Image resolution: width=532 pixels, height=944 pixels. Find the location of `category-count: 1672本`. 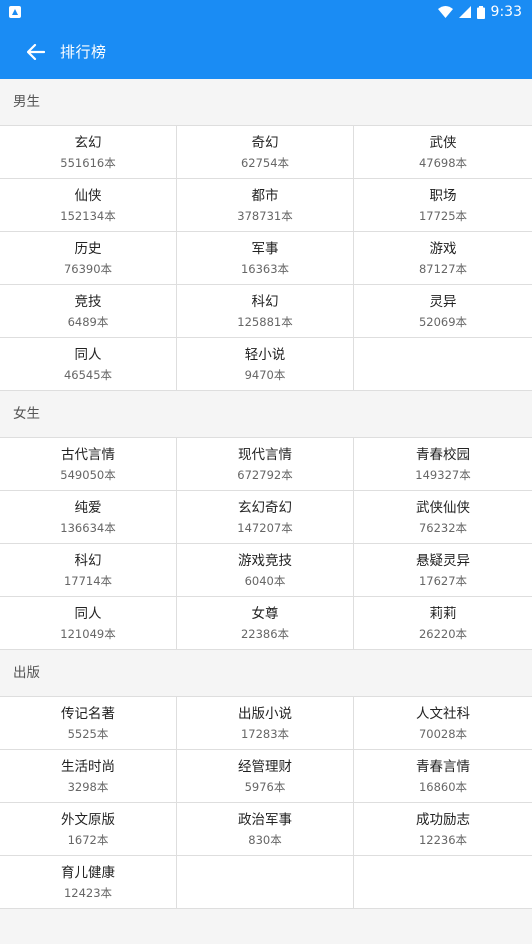

category-count: 1672本 is located at coordinates (88, 839).